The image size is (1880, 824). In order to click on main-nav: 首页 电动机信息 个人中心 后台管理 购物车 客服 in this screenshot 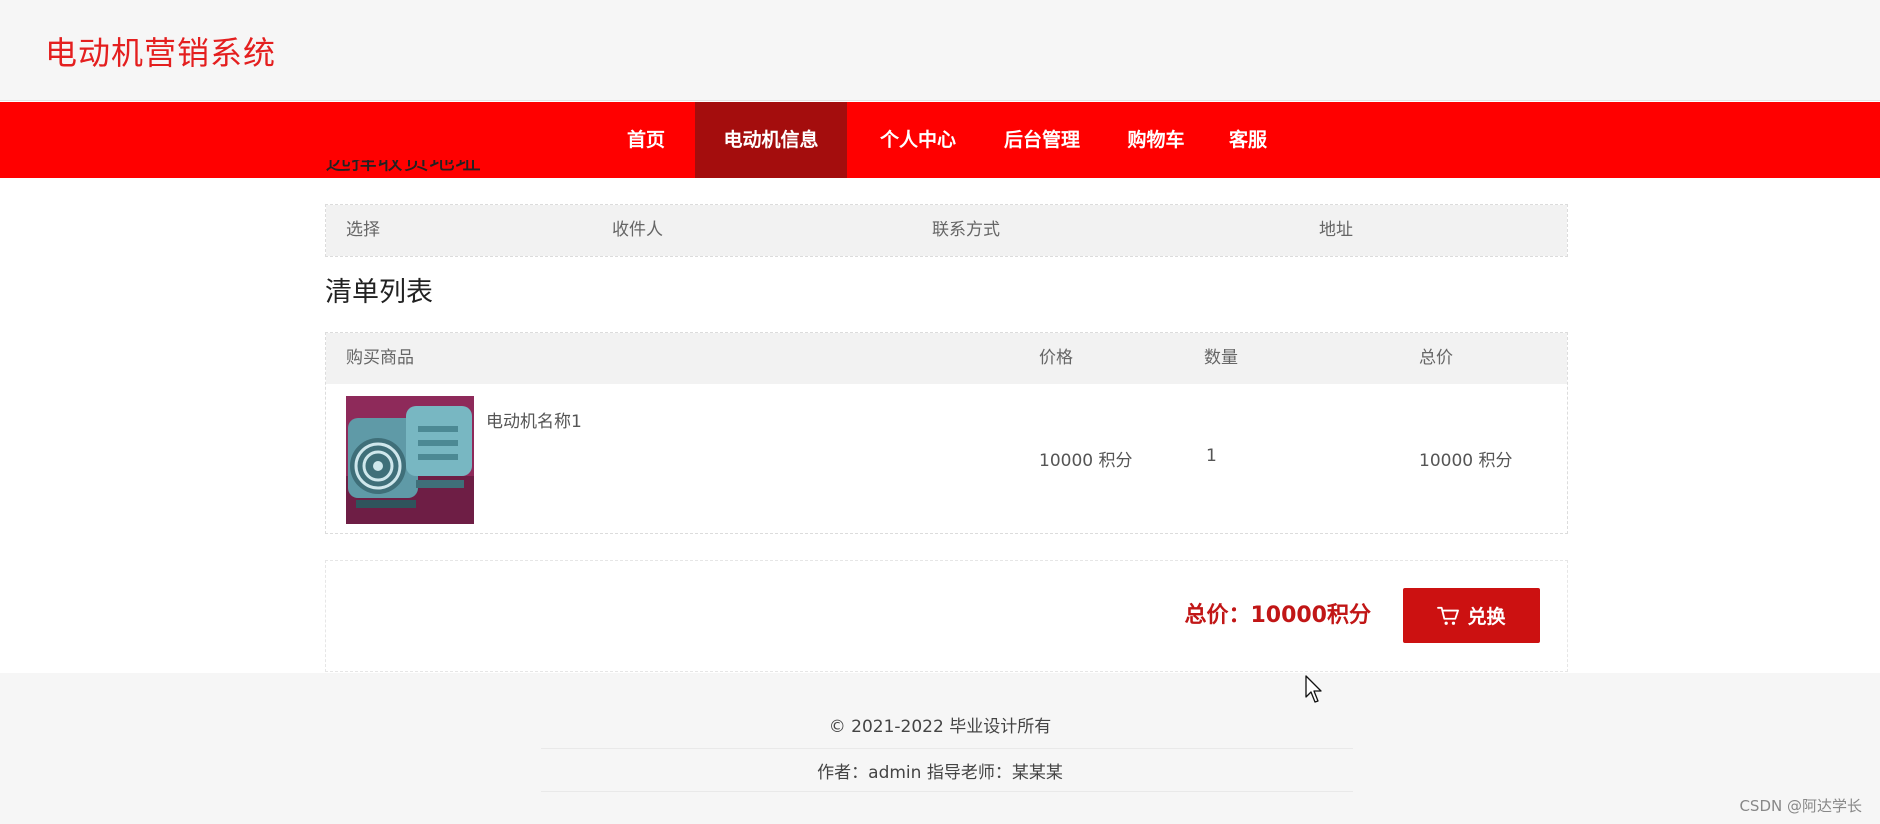, I will do `click(940, 140)`.